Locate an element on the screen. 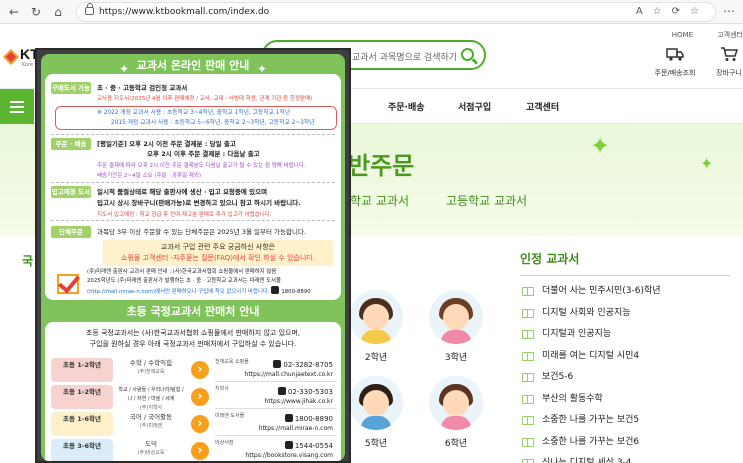 Image resolution: width=743 pixels, height=463 pixels. nav-item-bookstore: 서점구입 is located at coordinates (474, 106).